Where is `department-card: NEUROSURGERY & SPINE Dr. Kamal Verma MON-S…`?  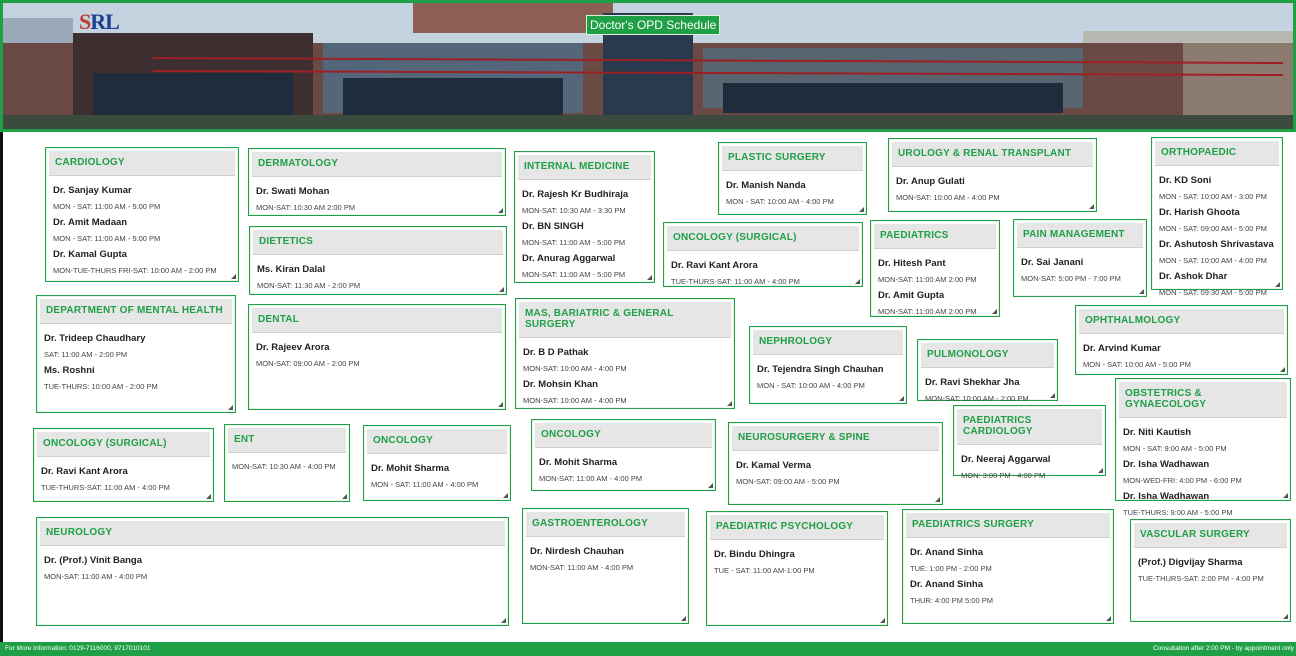 department-card: NEUROSURGERY & SPINE Dr. Kamal Verma MON-S… is located at coordinates (835, 463).